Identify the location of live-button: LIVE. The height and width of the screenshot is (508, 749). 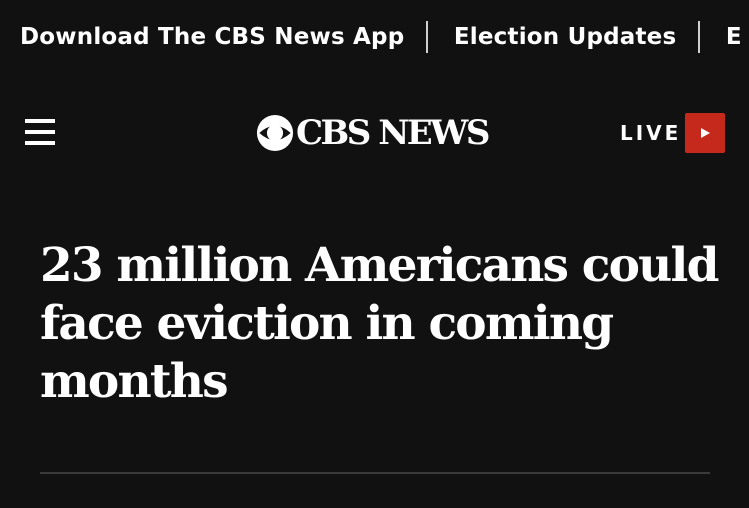
(673, 133).